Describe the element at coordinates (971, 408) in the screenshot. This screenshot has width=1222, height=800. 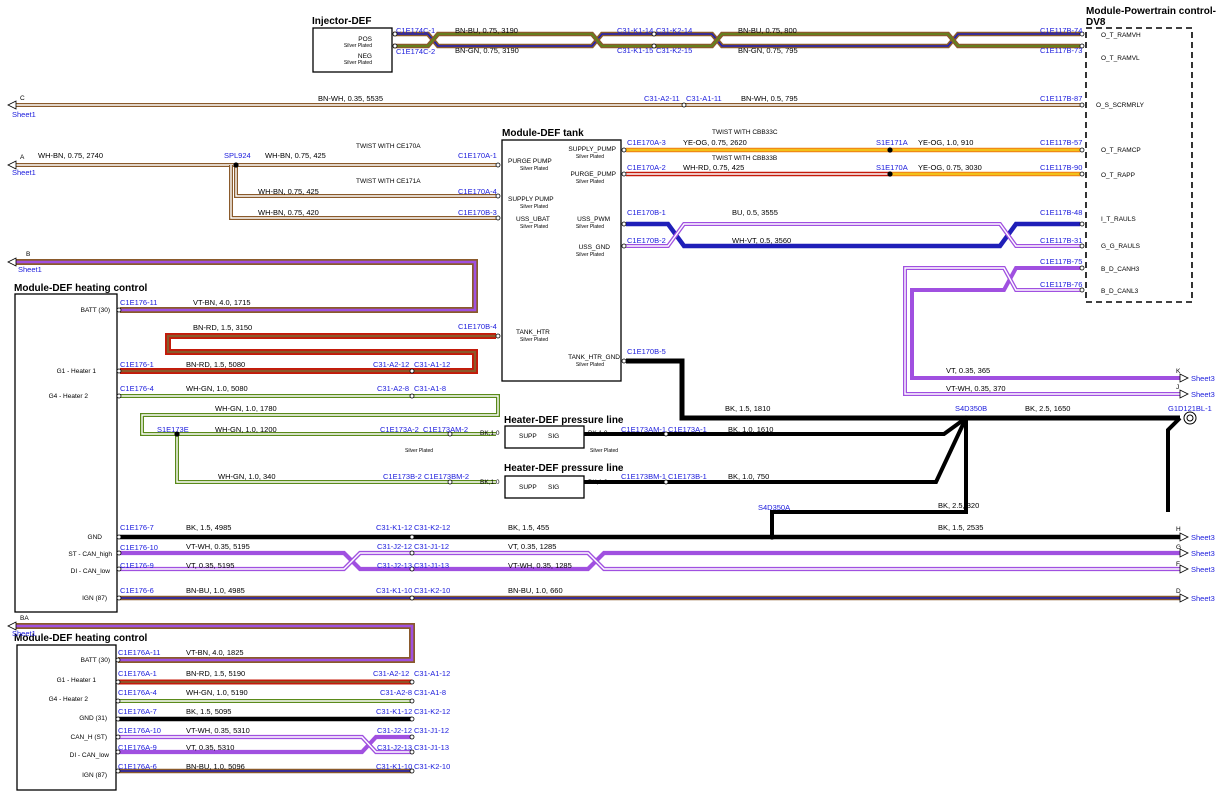
I see `splice-label: S4D350B` at that location.